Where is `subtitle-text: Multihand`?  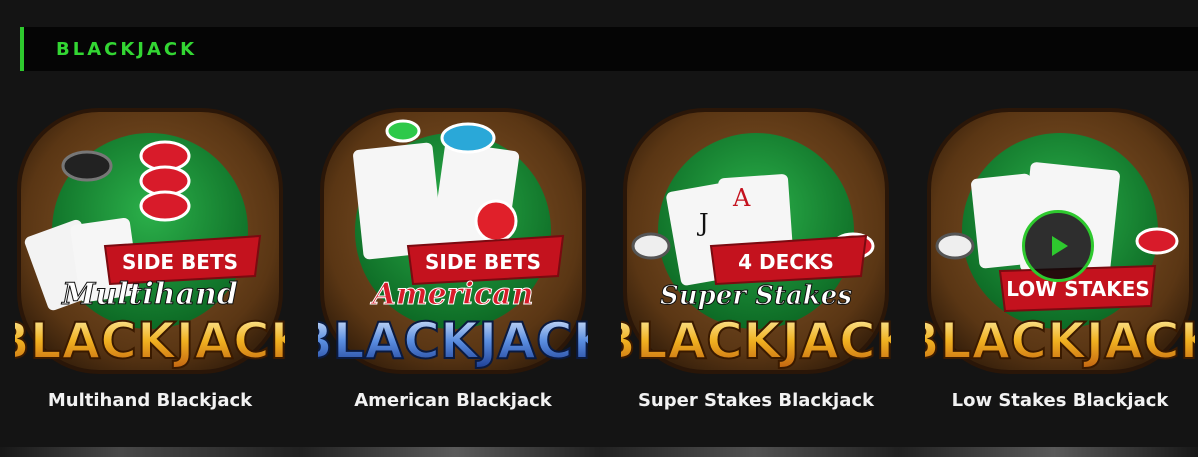 subtitle-text: Multihand is located at coordinates (149, 294).